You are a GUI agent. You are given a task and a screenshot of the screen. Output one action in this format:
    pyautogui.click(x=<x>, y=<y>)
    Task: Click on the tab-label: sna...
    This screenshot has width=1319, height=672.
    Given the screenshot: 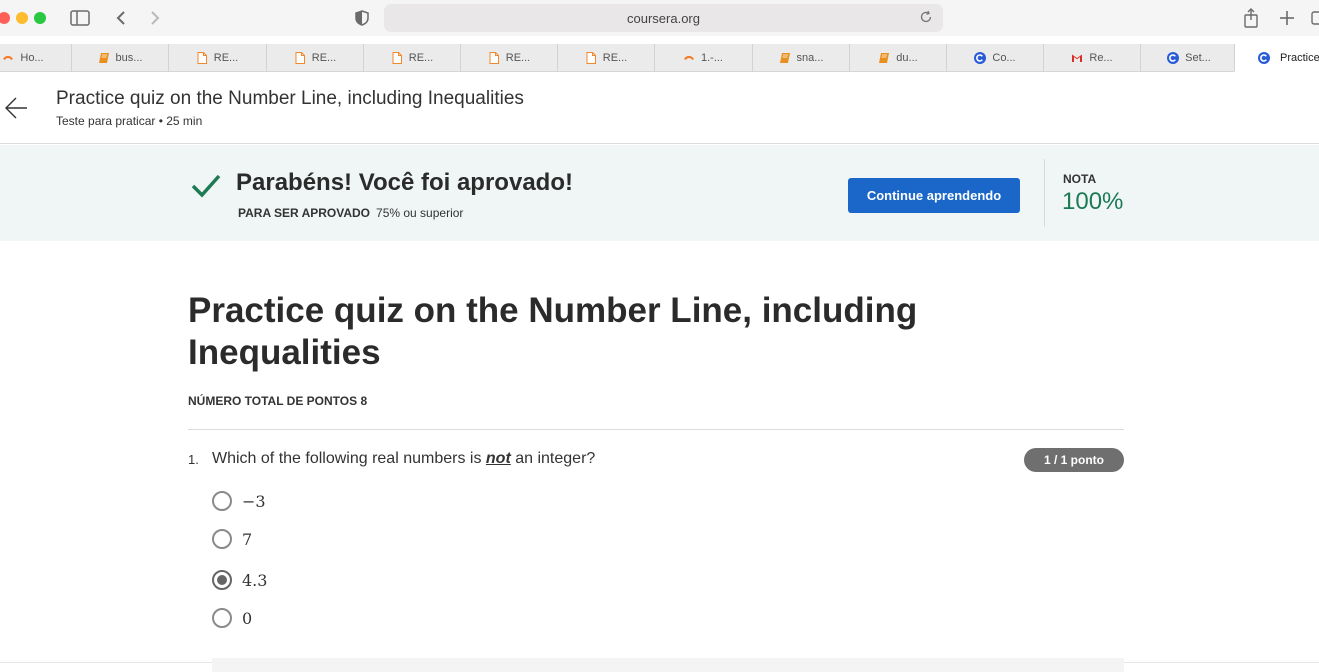 What is the action you would take?
    pyautogui.click(x=810, y=58)
    